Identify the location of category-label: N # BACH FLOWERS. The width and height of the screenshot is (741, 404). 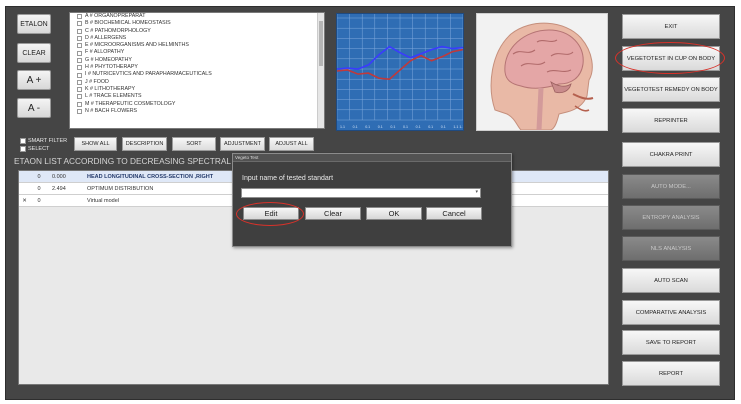
(111, 110).